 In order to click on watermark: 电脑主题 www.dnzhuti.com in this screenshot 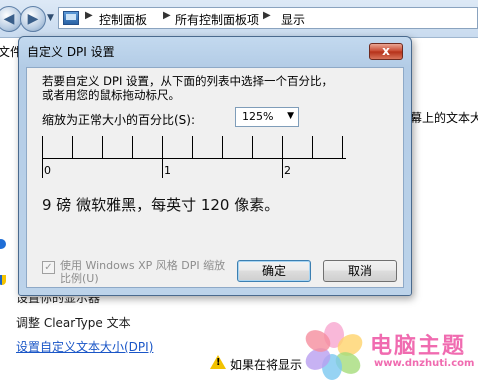, I will do `click(389, 351)`.